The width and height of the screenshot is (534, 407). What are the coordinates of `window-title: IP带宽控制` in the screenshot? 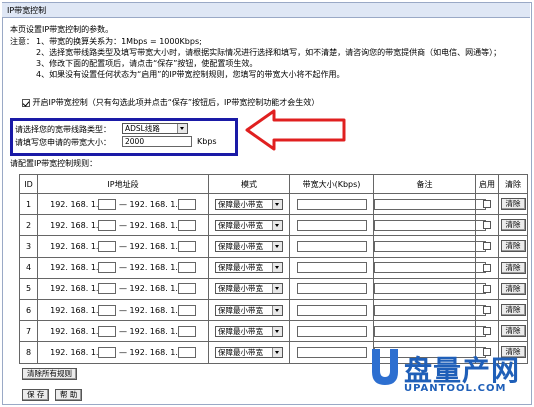 It's located at (27, 10).